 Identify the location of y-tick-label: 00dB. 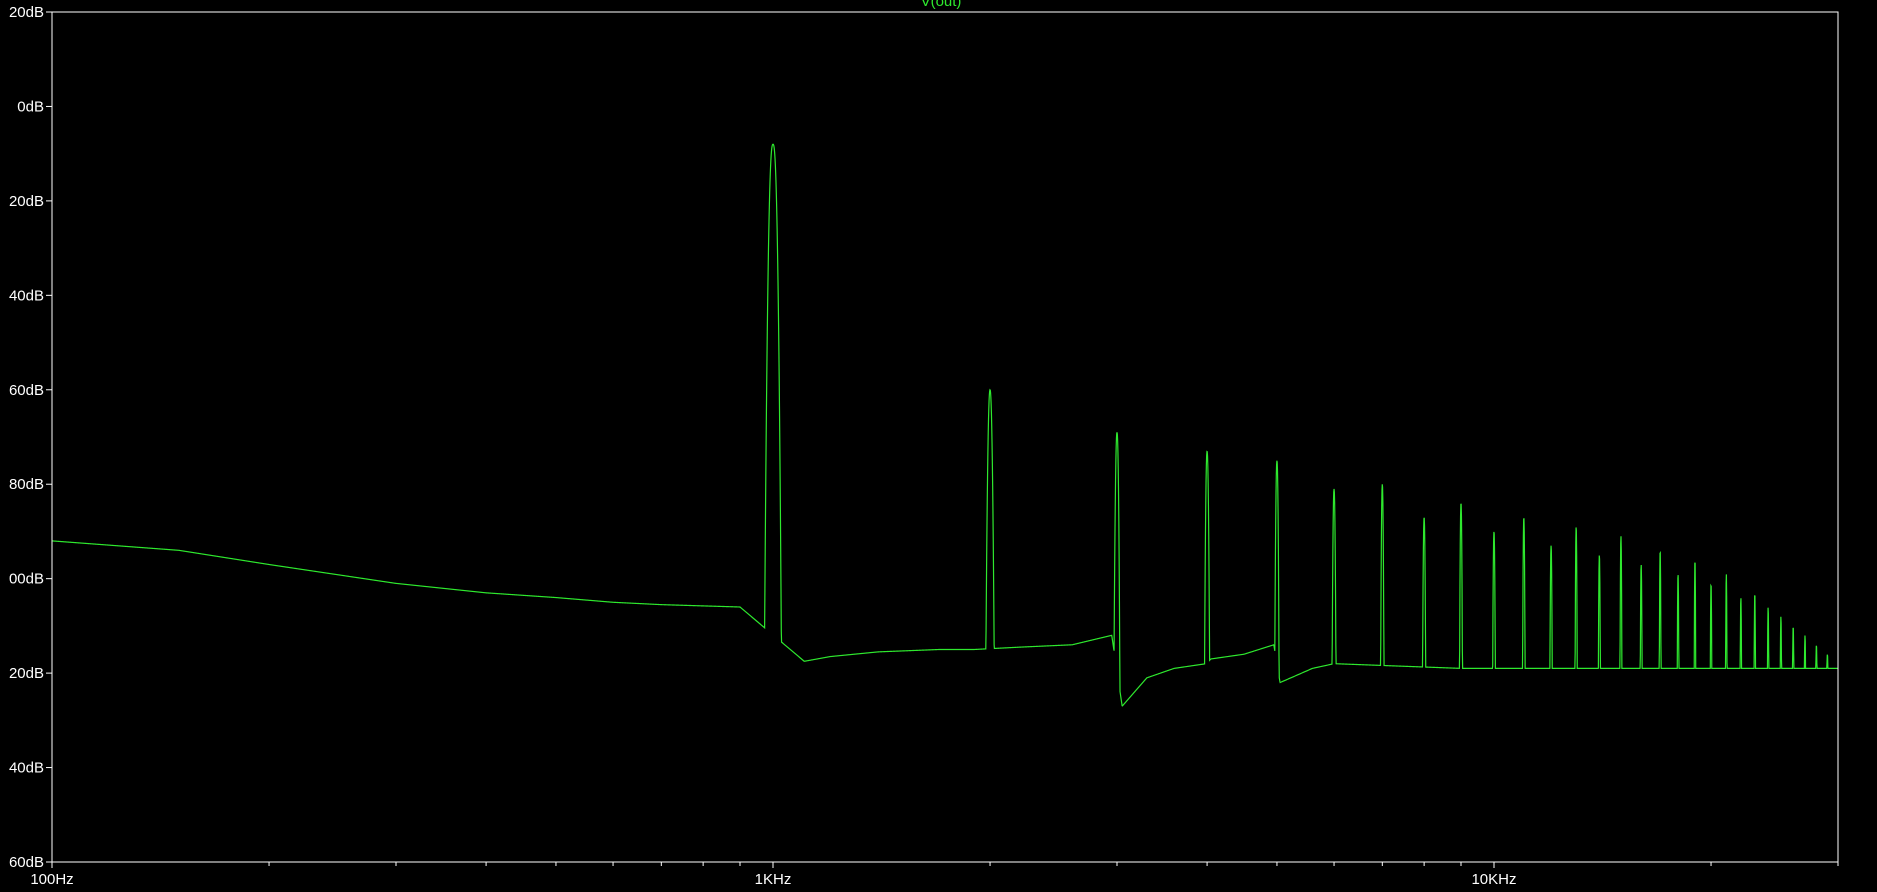
(26, 579).